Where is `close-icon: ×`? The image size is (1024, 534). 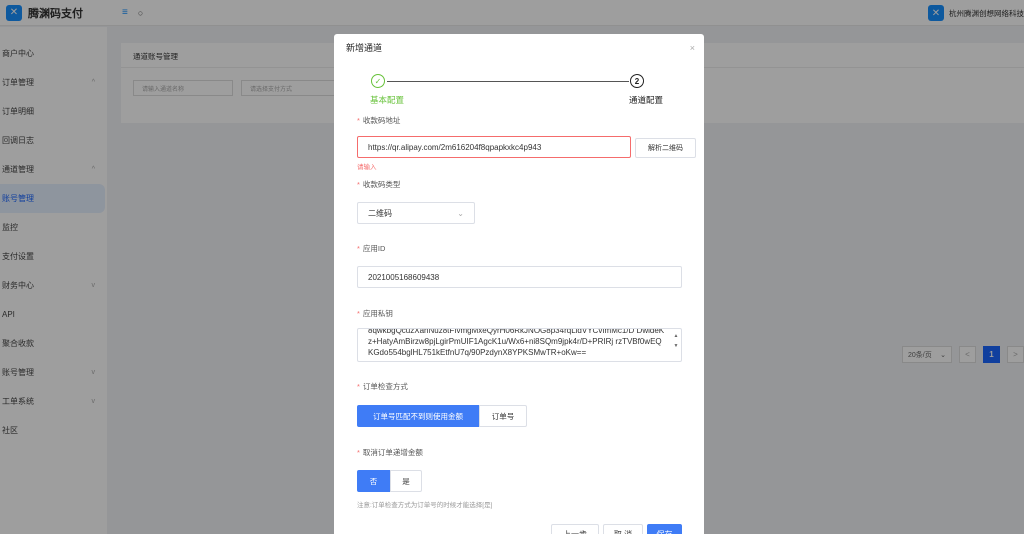 close-icon: × is located at coordinates (692, 48).